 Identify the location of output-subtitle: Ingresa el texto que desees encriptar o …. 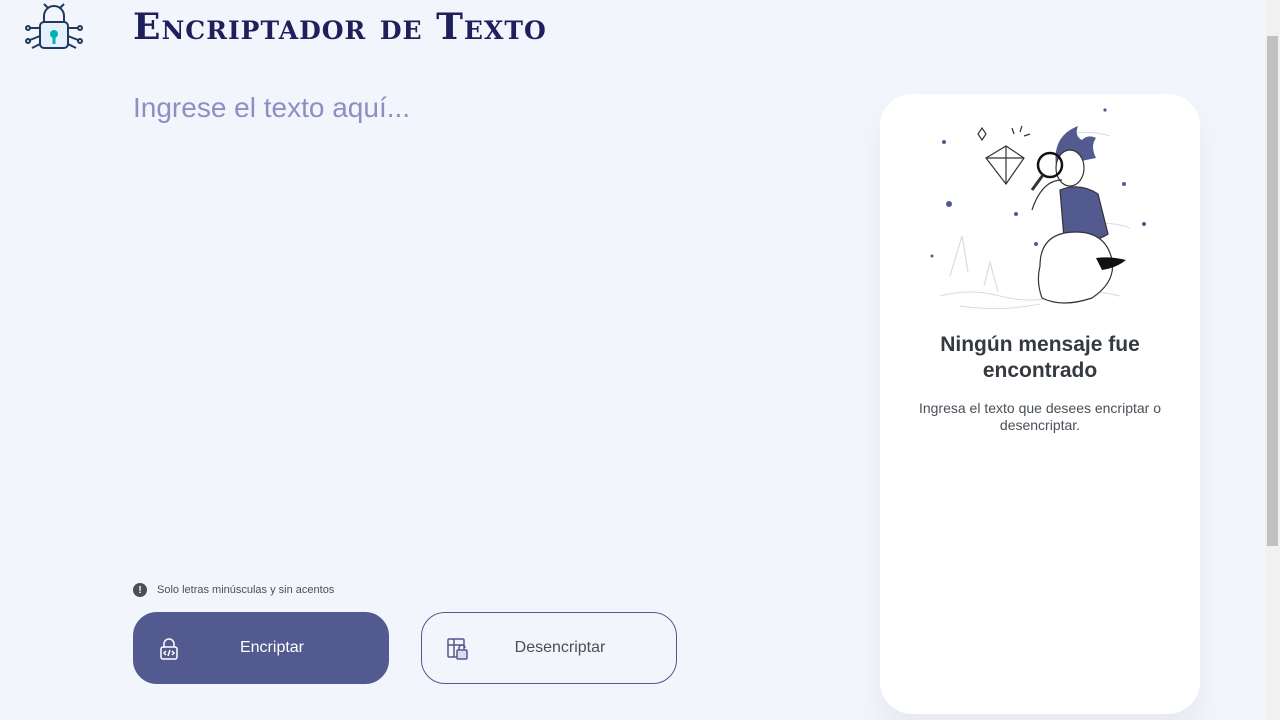
(1040, 416).